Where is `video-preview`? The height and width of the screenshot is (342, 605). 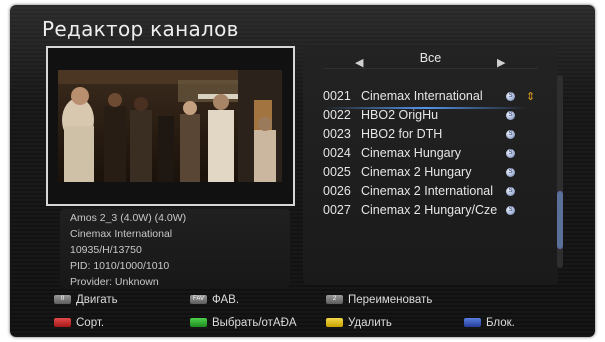 video-preview is located at coordinates (170, 126).